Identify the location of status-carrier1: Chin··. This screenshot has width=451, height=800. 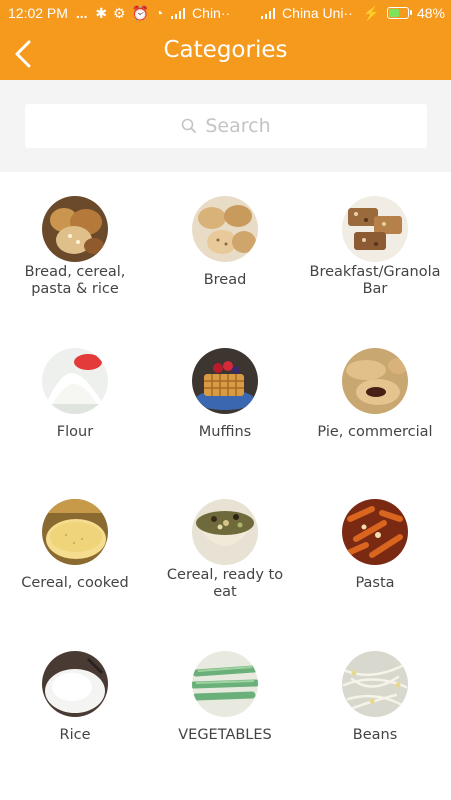
(211, 13).